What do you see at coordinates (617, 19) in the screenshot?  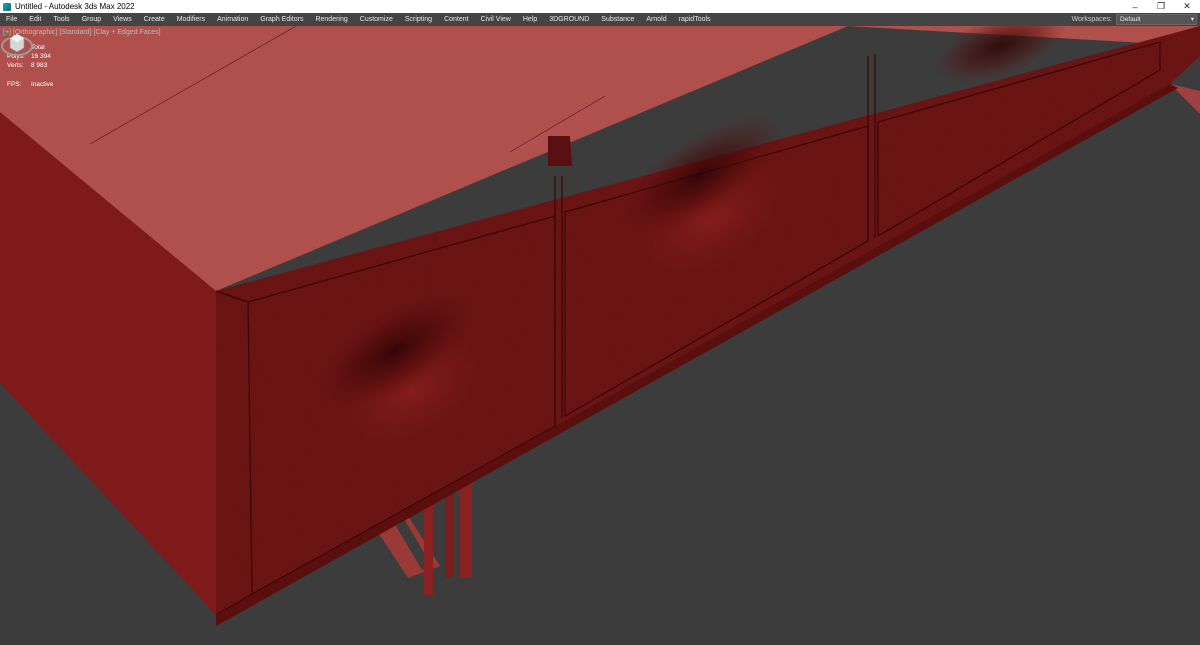 I see `menu-substance: Substance` at bounding box center [617, 19].